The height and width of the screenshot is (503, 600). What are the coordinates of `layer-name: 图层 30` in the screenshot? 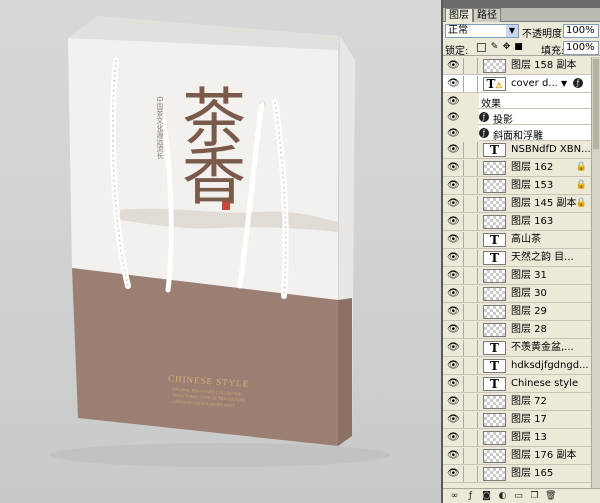 It's located at (529, 293).